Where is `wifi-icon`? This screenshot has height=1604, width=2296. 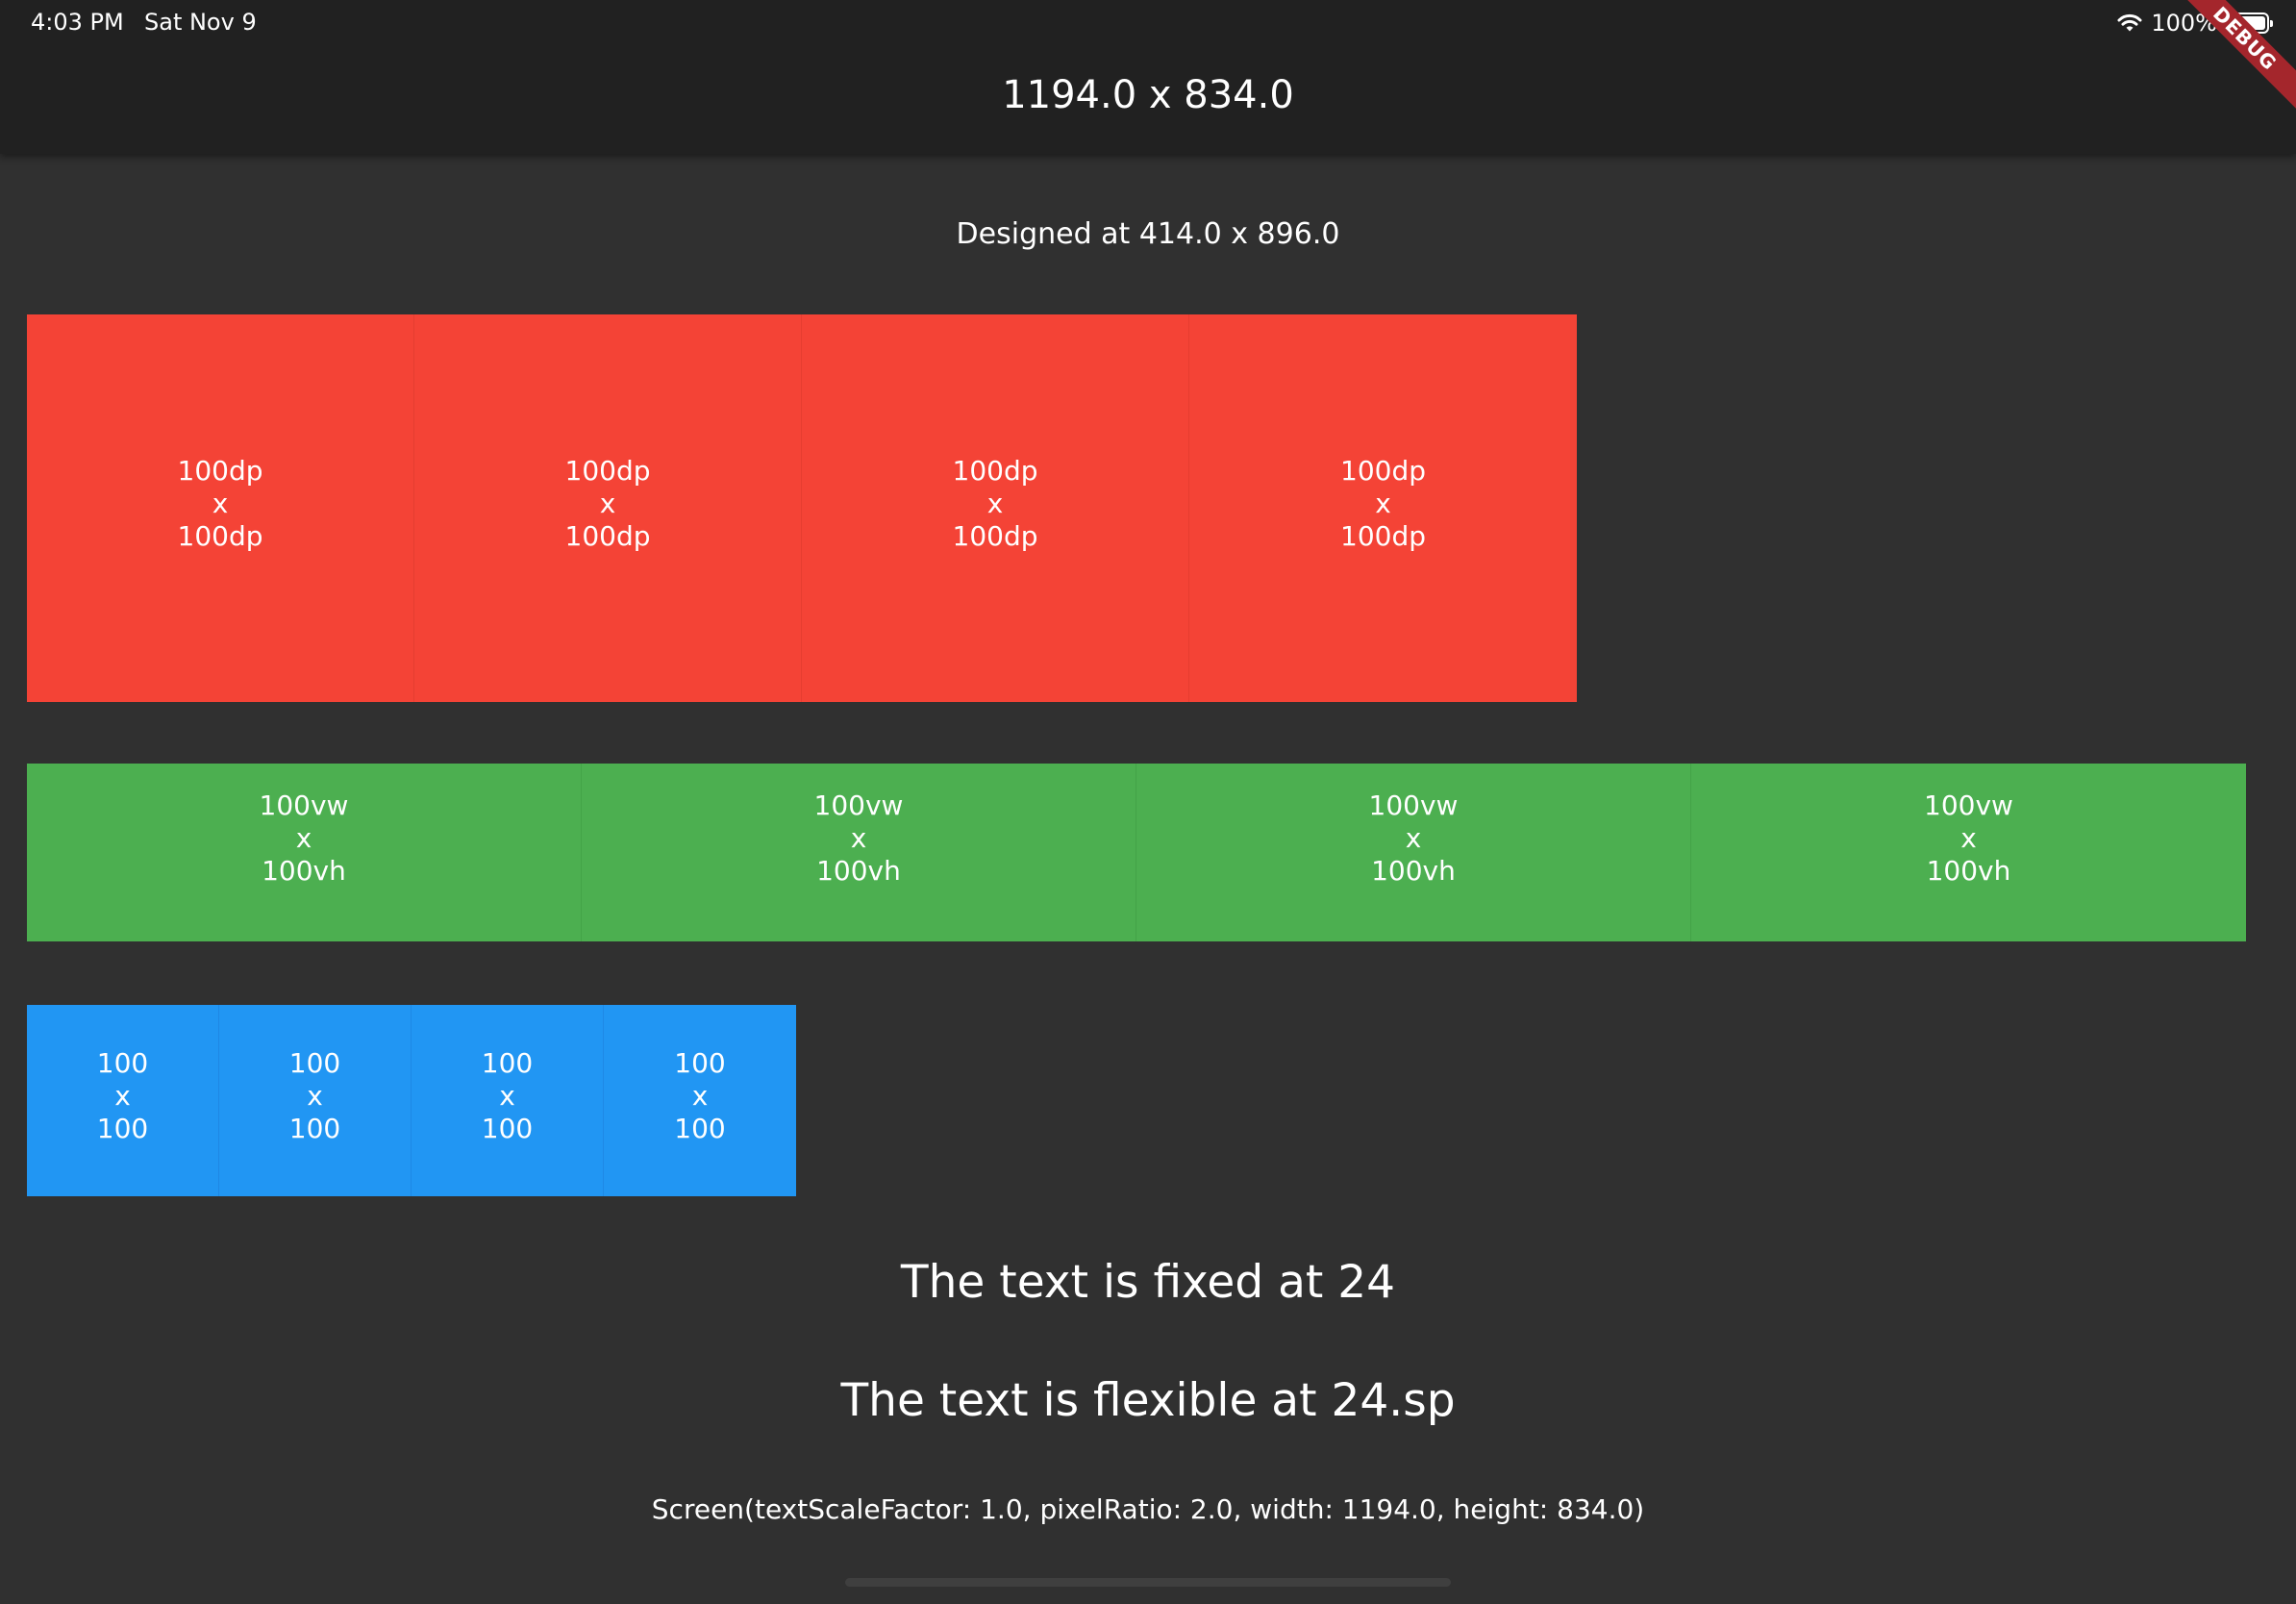
wifi-icon is located at coordinates (2129, 22).